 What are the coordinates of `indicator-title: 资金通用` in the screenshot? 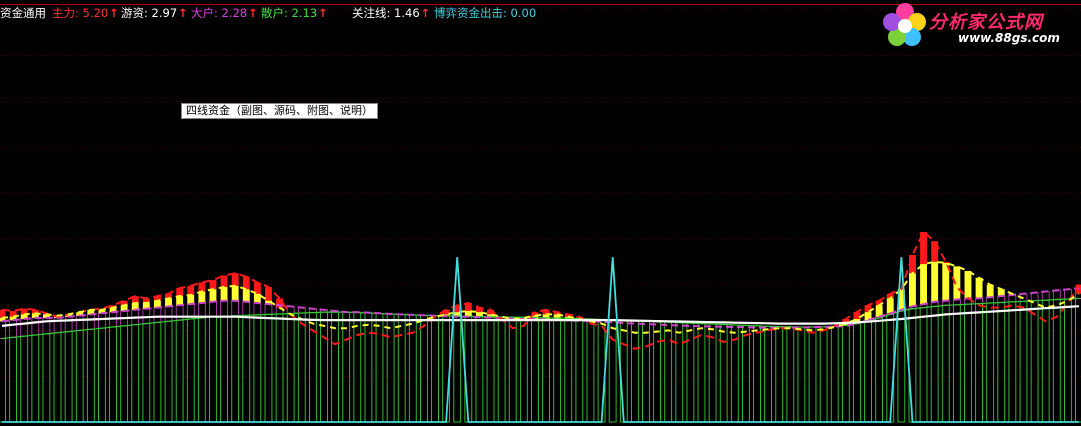 It's located at (23, 13).